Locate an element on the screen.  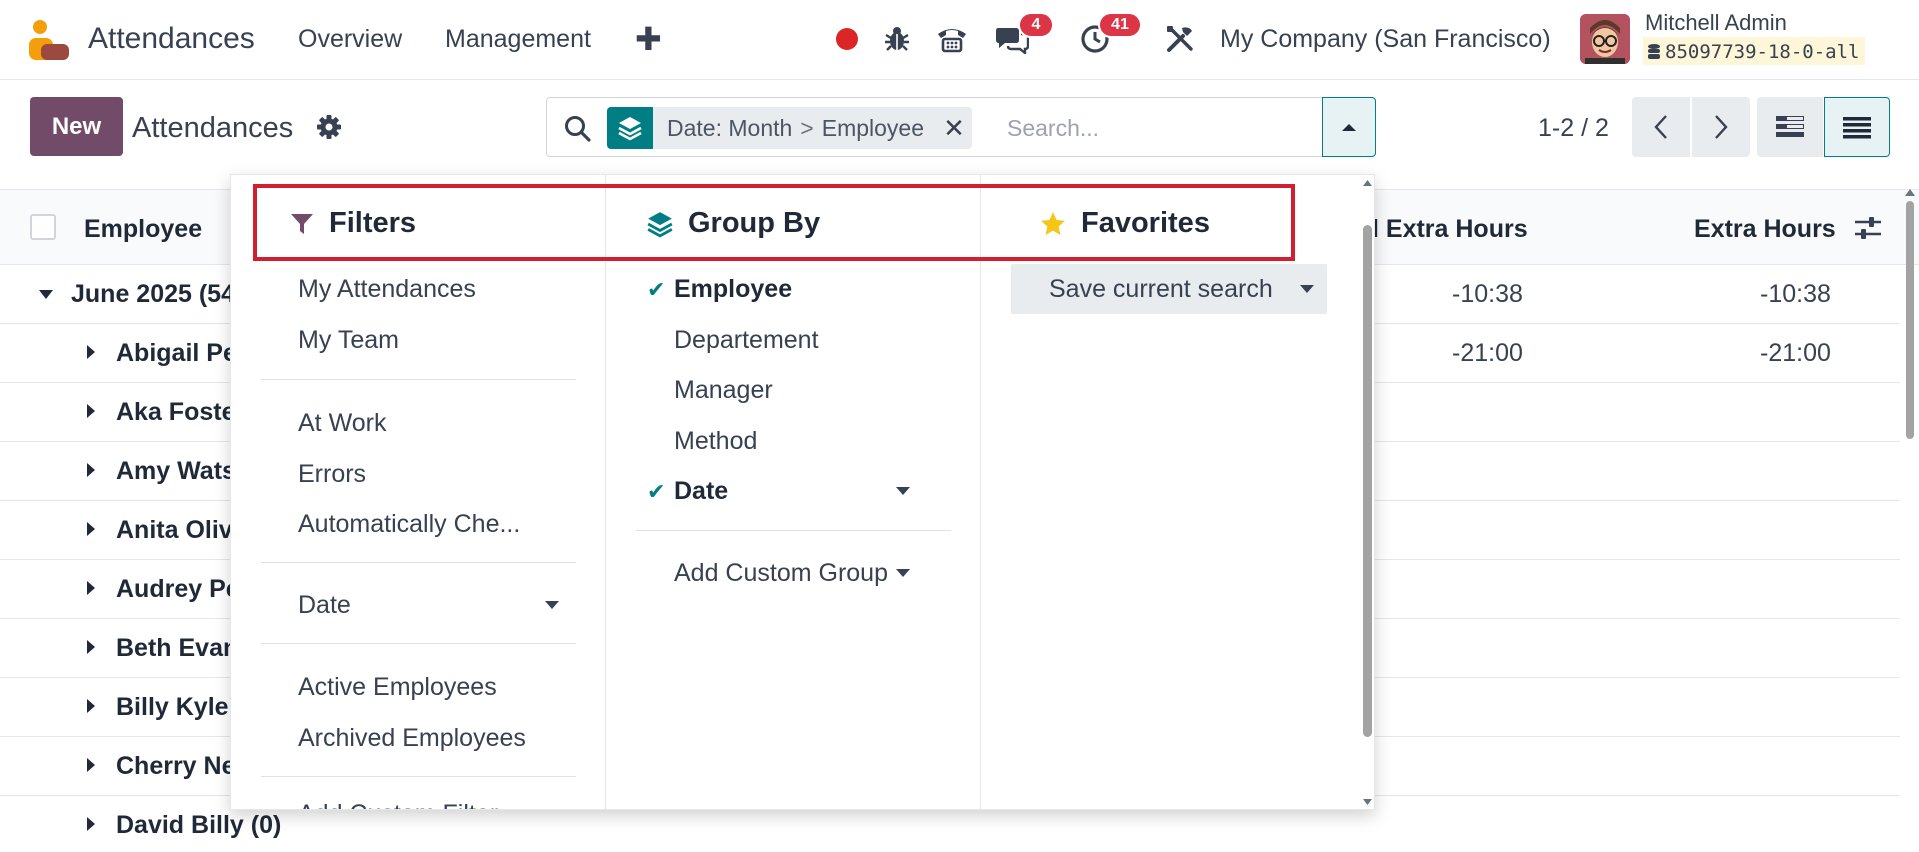
employee-group-label: David Billy (0) is located at coordinates (199, 825).